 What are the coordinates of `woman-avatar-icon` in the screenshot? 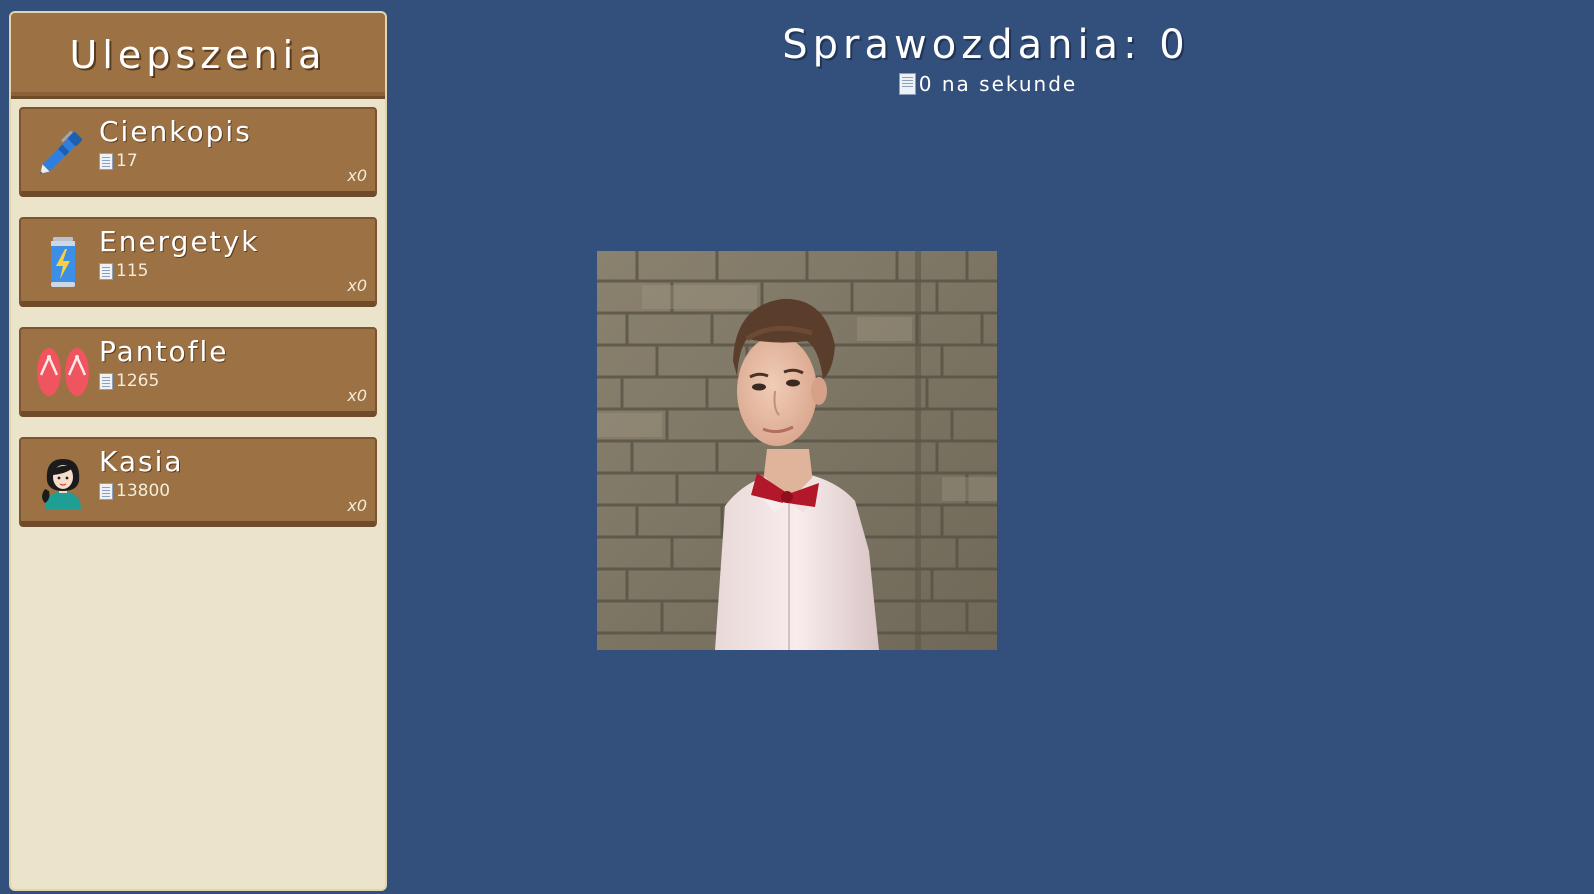 It's located at (61, 484).